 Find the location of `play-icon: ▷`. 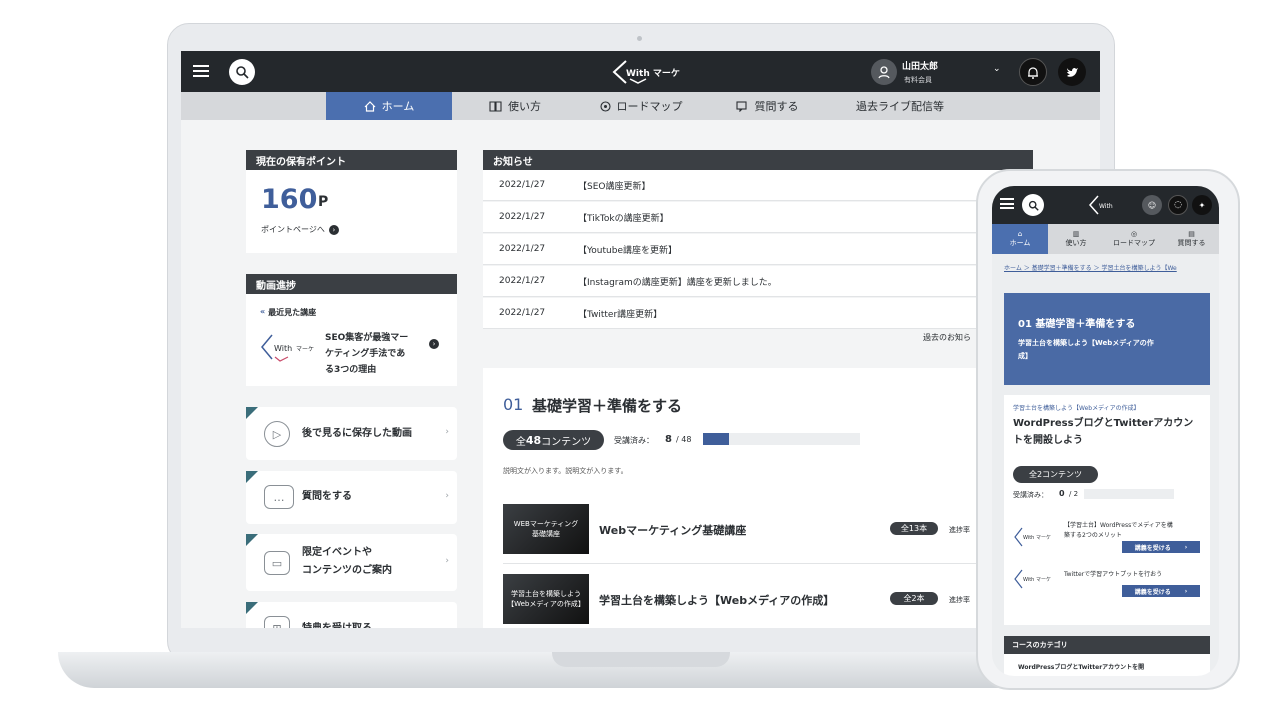

play-icon: ▷ is located at coordinates (277, 434).